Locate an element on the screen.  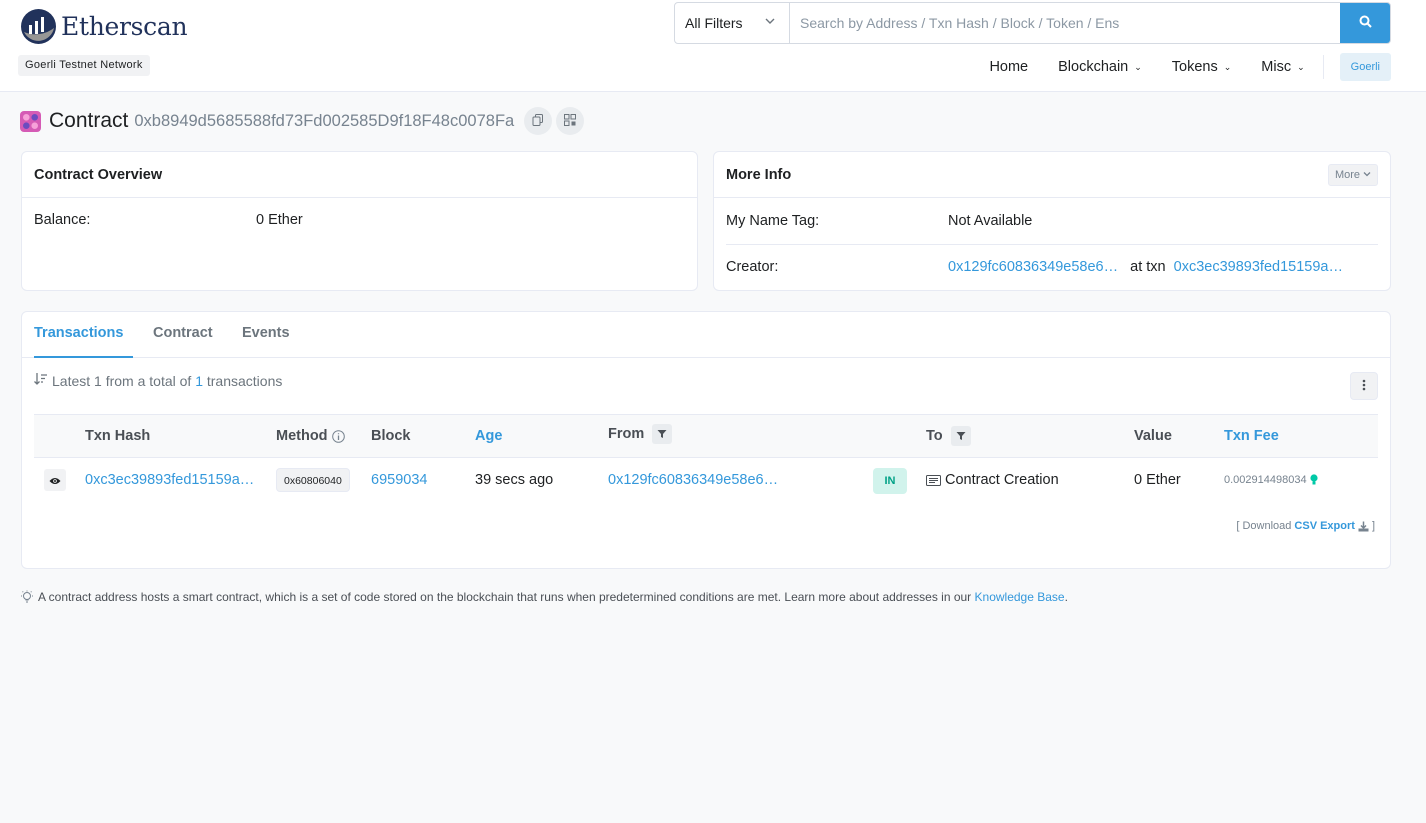
eye-icon is located at coordinates (55, 480).